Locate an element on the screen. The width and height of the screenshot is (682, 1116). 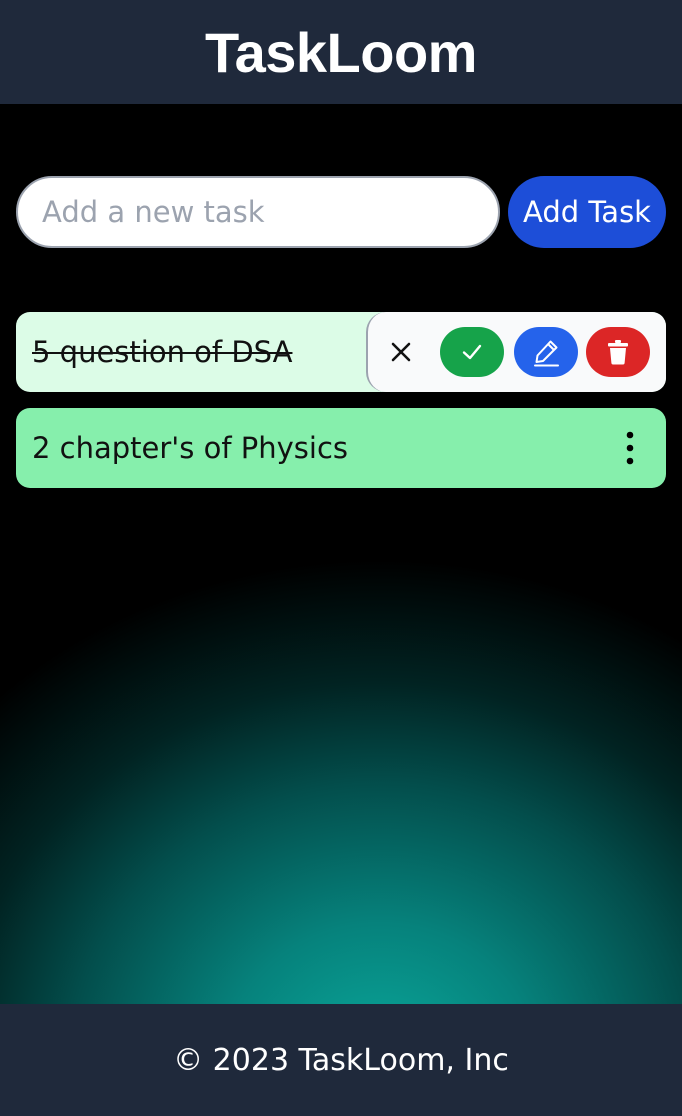
task-menu-button is located at coordinates (630, 448).